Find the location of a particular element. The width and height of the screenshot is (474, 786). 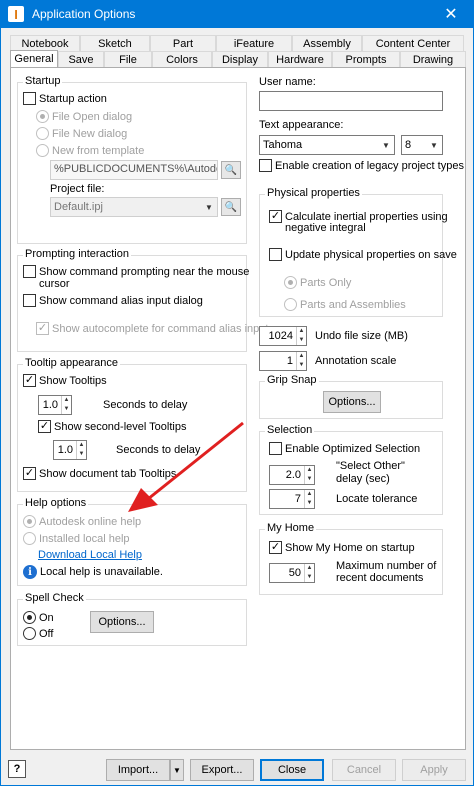

chevron-down-icon: ▼ is located at coordinates (177, 770).